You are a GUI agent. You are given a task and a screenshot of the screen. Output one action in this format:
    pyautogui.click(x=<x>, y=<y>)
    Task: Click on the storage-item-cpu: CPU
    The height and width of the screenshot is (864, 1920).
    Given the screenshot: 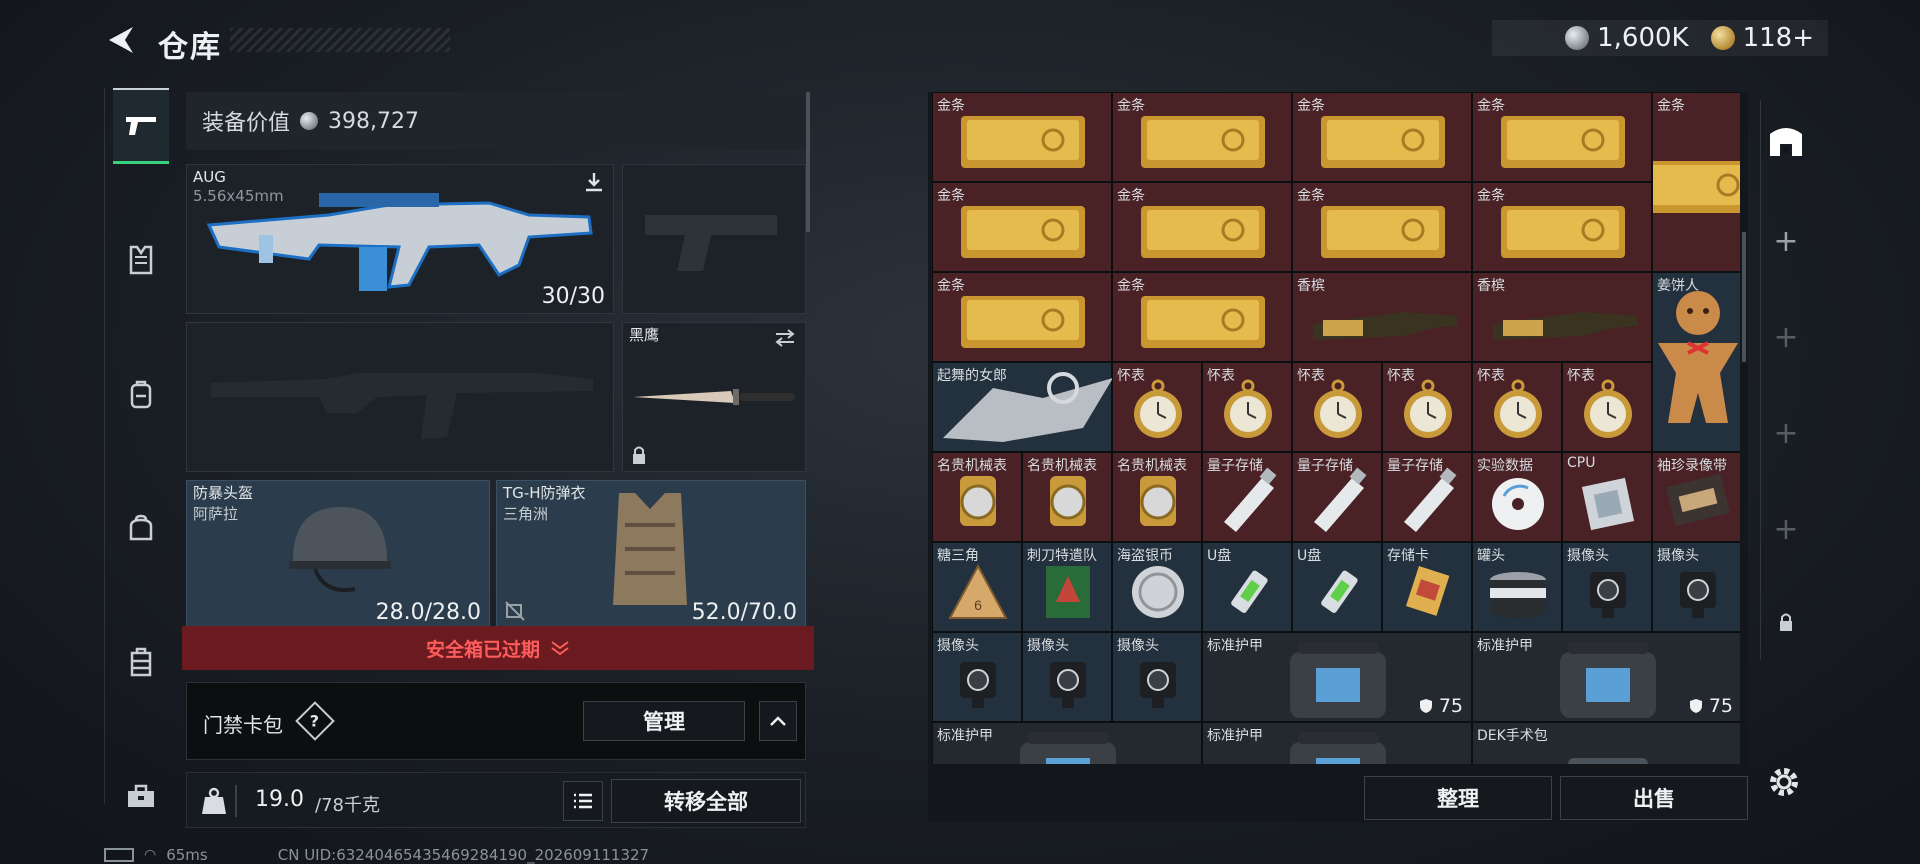 What is the action you would take?
    pyautogui.click(x=1607, y=497)
    